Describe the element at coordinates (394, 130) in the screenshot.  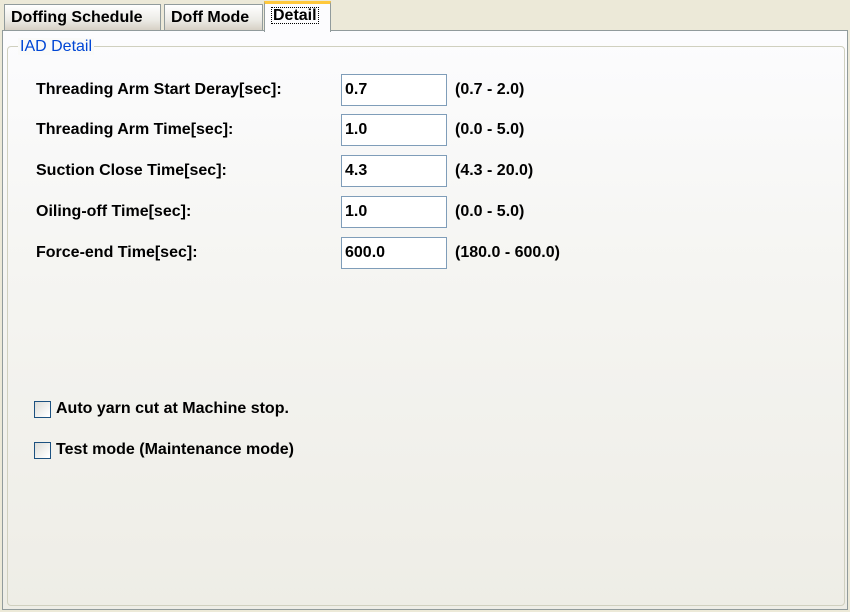
I see `threading-arm-time-input` at that location.